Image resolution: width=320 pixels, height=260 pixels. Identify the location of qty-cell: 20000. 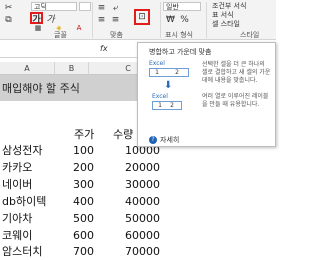
(140, 168).